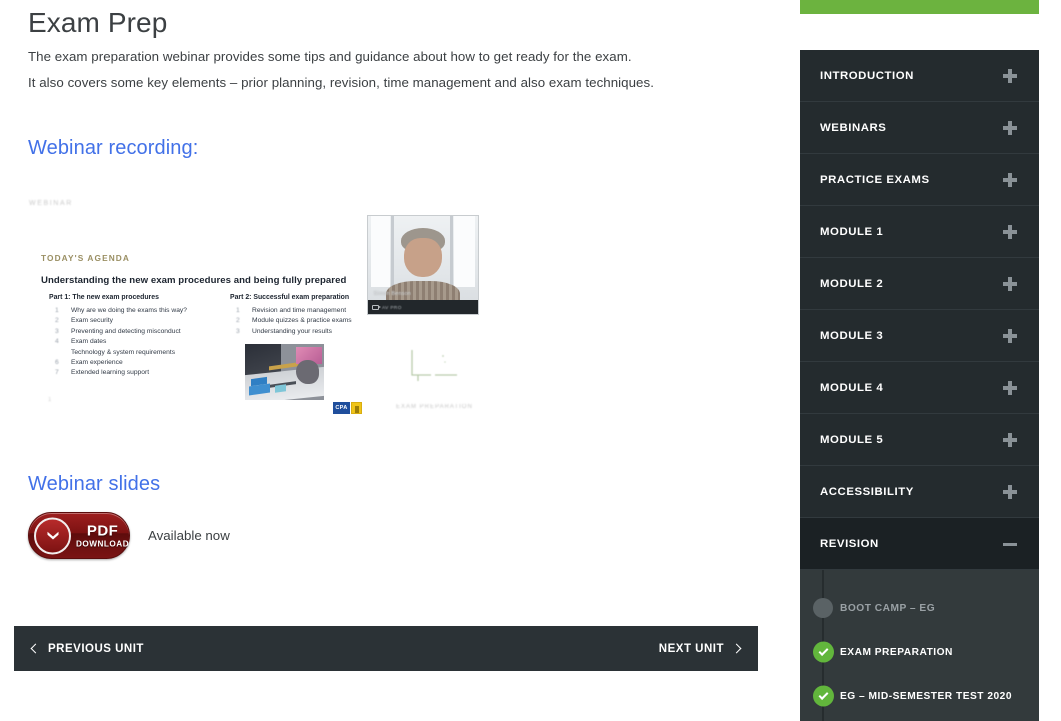 This screenshot has width=1061, height=721. Describe the element at coordinates (896, 652) in the screenshot. I see `sidebar-subitem-label: EXAM PREPARATION` at that location.